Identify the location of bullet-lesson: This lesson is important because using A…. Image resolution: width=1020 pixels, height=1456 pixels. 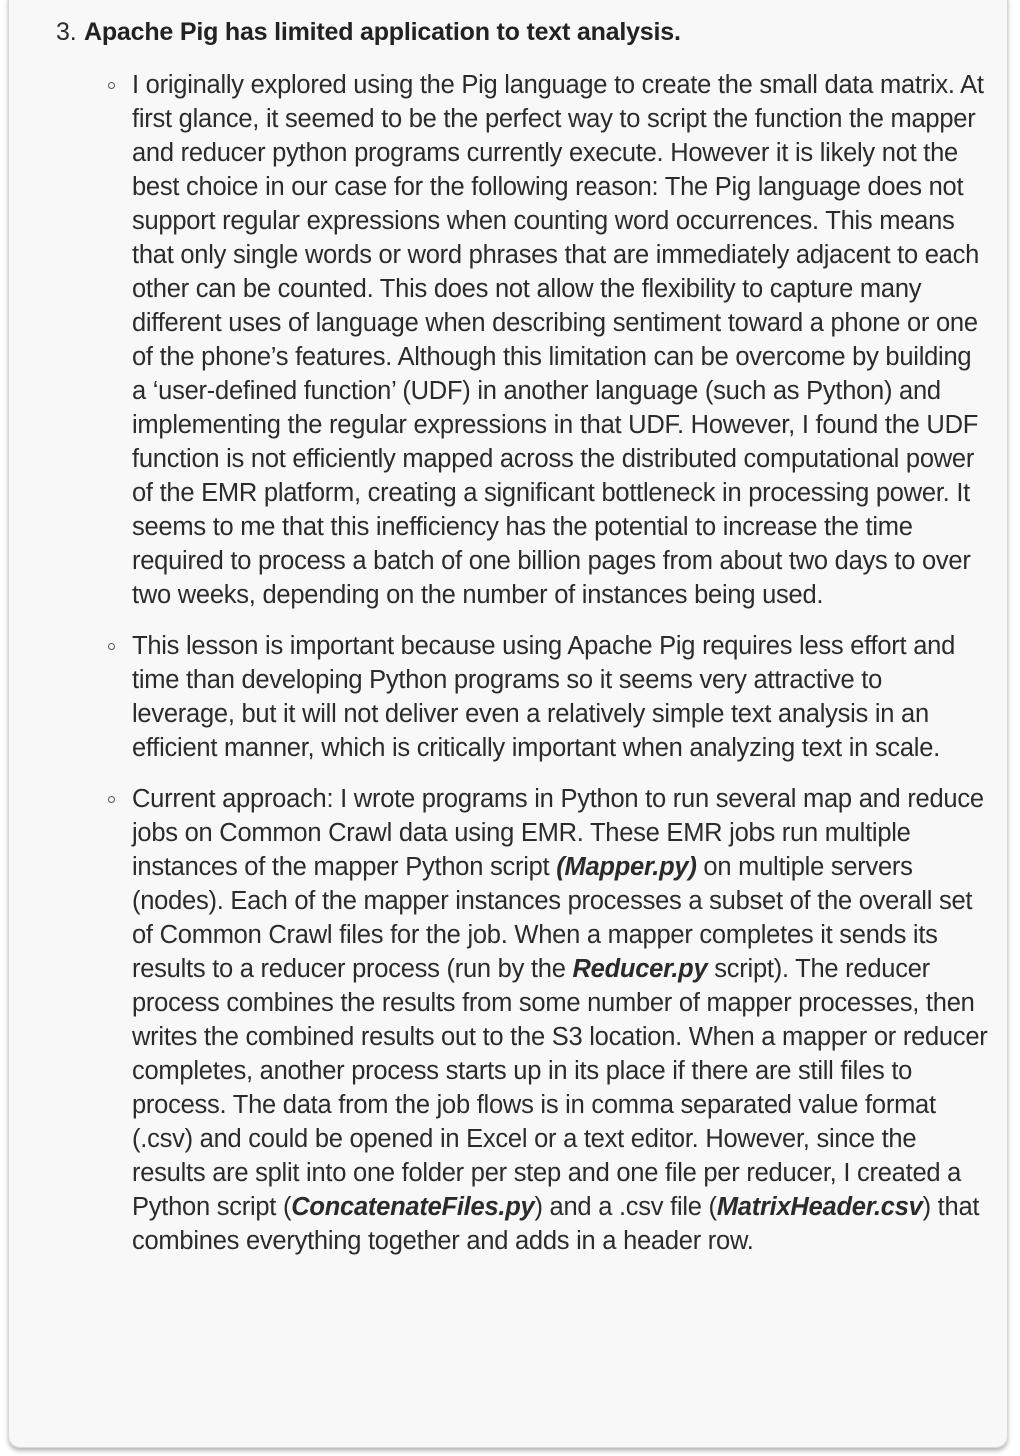
(548, 697).